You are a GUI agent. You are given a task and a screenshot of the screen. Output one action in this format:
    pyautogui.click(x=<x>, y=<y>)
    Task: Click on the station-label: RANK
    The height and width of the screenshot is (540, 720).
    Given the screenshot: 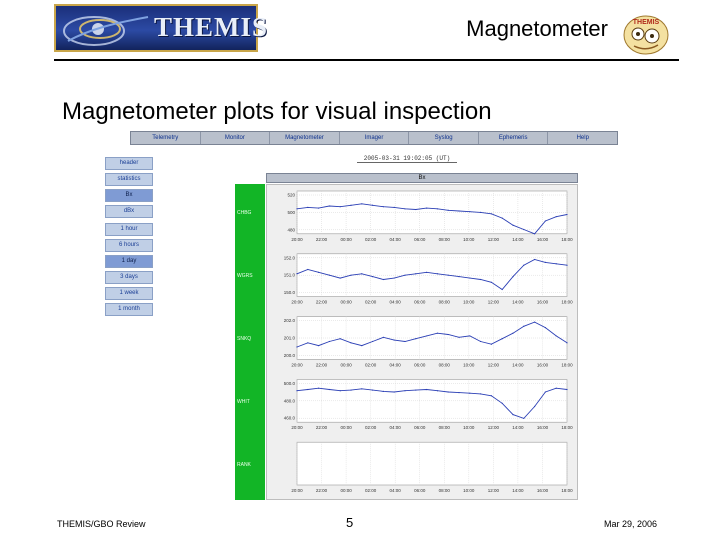 What is the action you would take?
    pyautogui.click(x=244, y=464)
    